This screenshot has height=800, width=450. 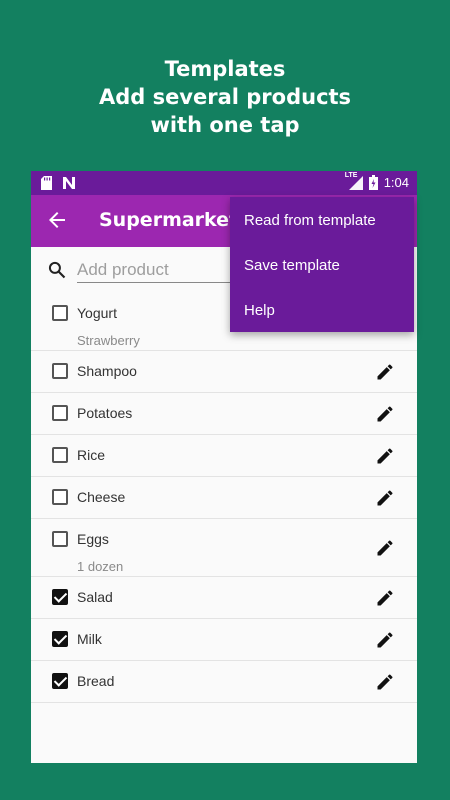 What do you see at coordinates (57, 270) in the screenshot?
I see `search-icon` at bounding box center [57, 270].